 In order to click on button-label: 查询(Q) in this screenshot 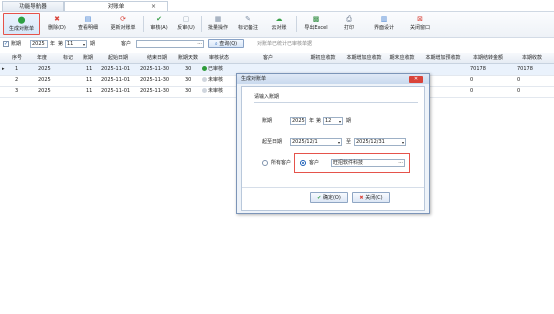, I will do `click(228, 44)`.